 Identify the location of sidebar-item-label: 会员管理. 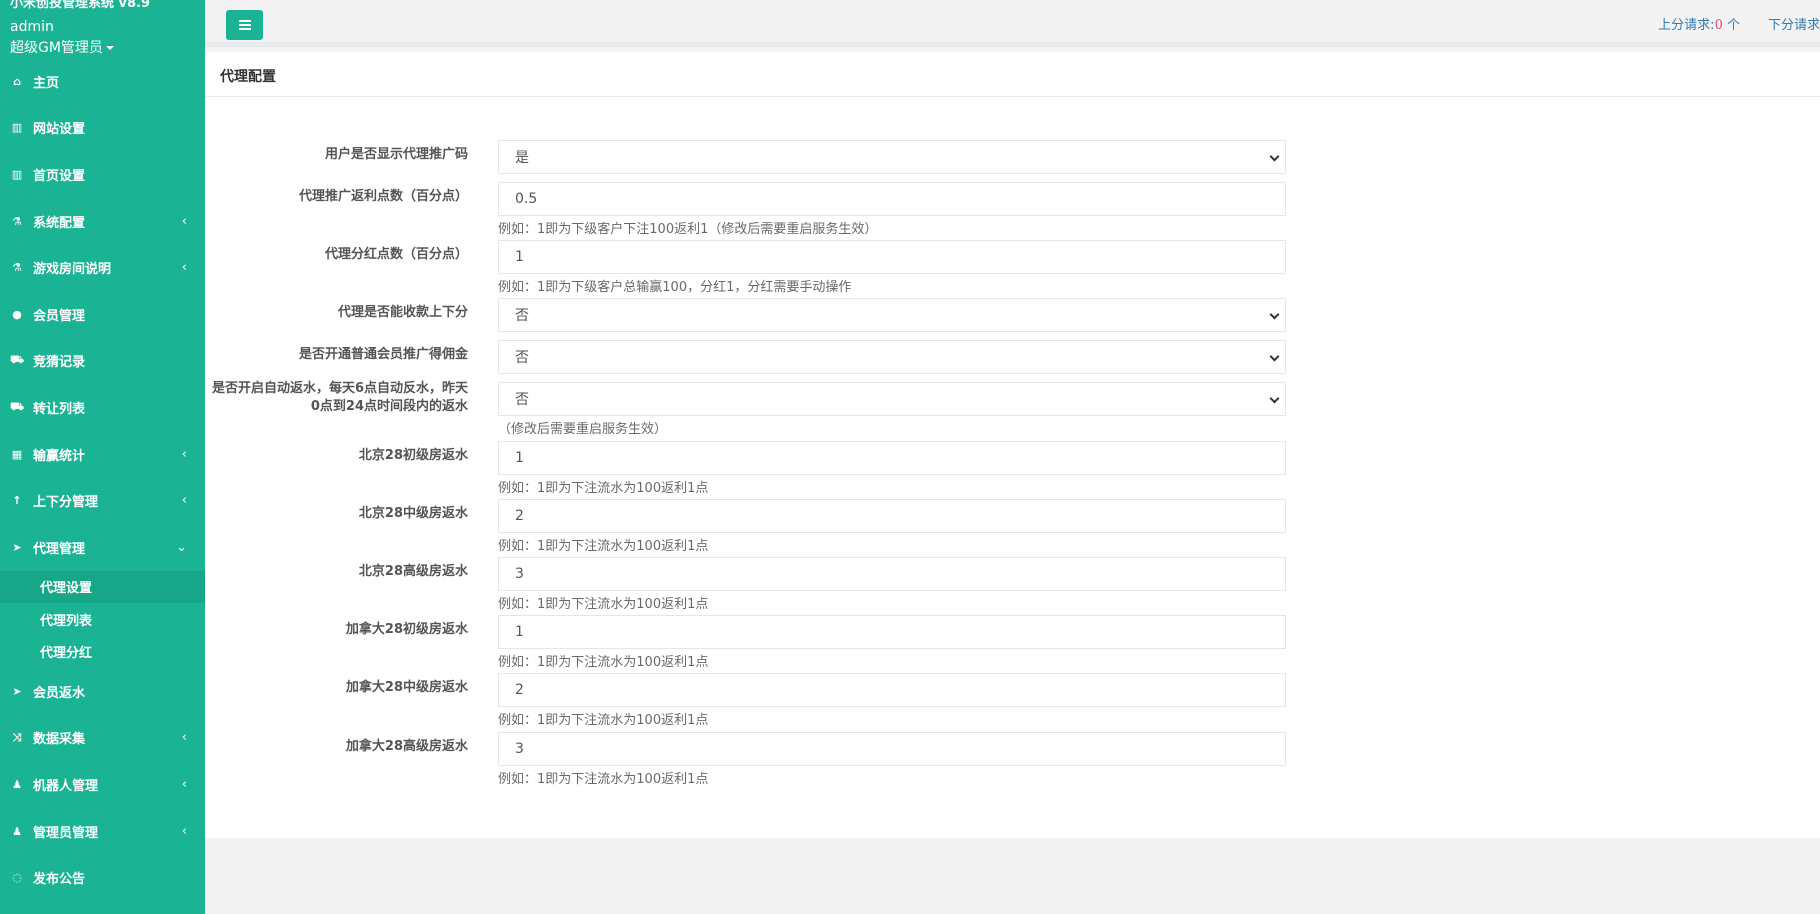
(59, 316).